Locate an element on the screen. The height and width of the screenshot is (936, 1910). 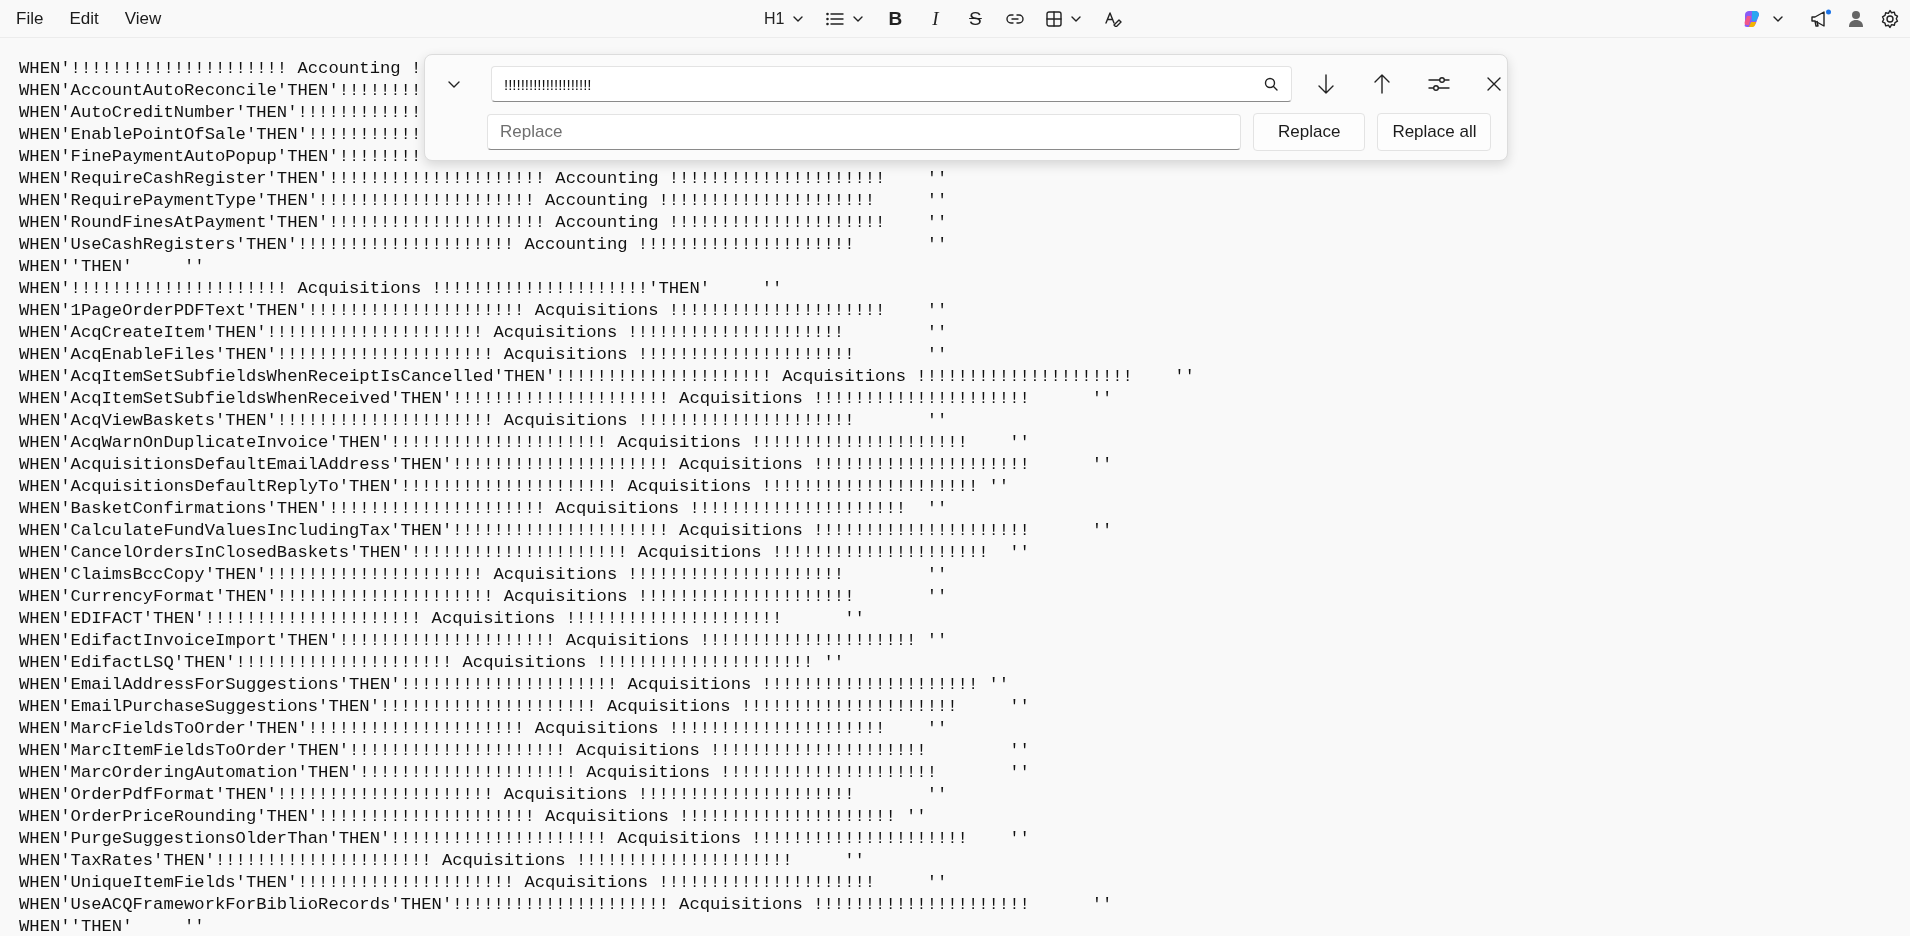
text-line: WHEN'OrderPdfFormat'THEN'!!!!!!!!!!!!!!!!!!!!! Acquisitions !!!!!!!!!!!!!!!!!!!!! '' is located at coordinates (483, 795).